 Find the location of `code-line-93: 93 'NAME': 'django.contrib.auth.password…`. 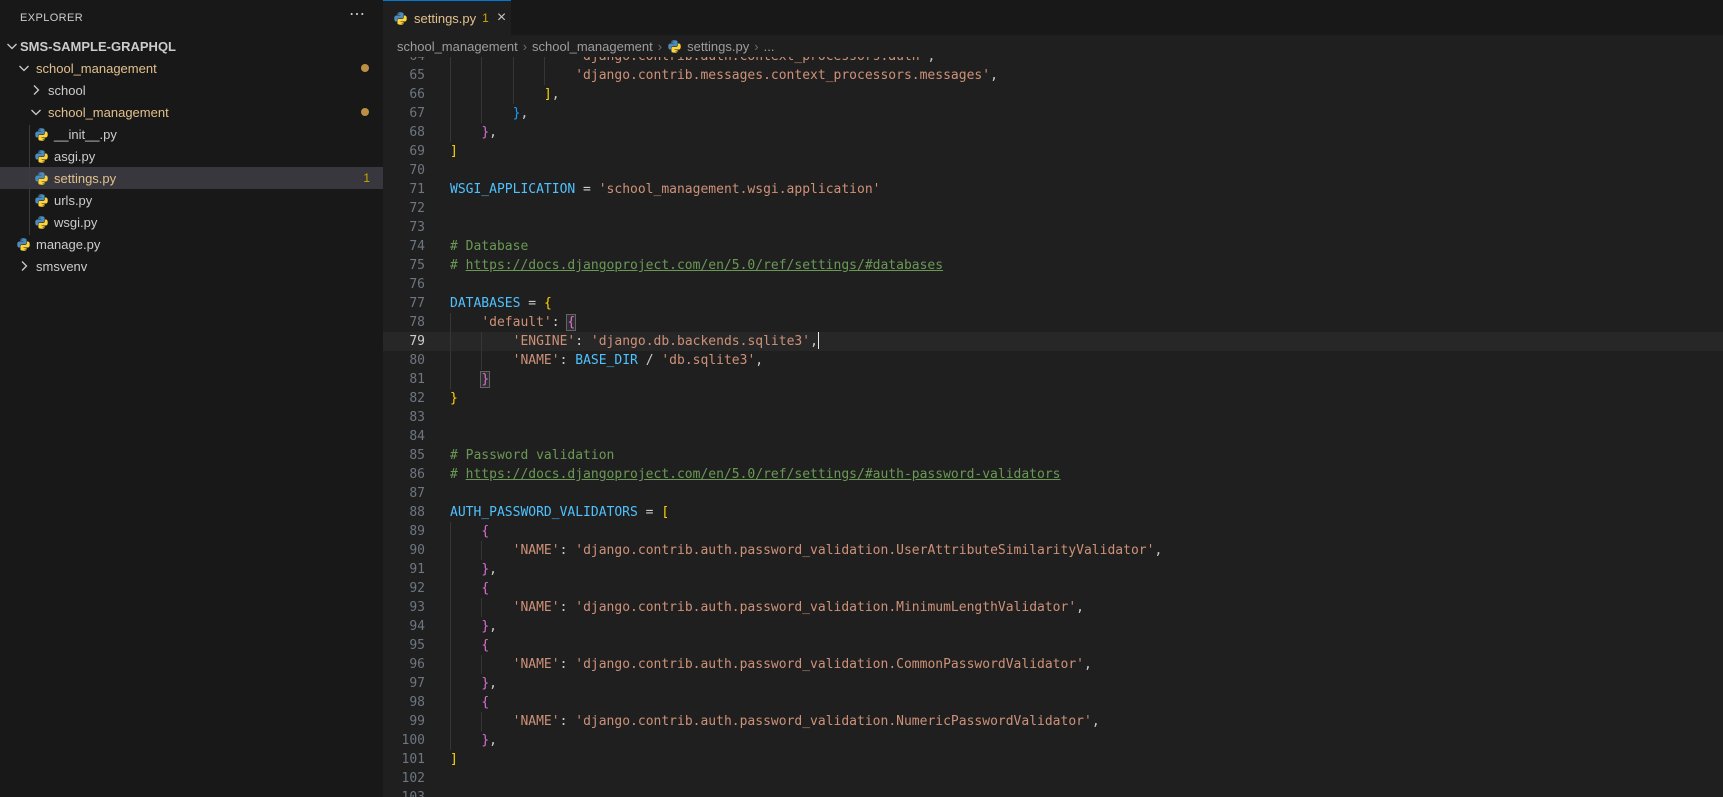

code-line-93: 93 'NAME': 'django.contrib.auth.password… is located at coordinates (1053, 607).